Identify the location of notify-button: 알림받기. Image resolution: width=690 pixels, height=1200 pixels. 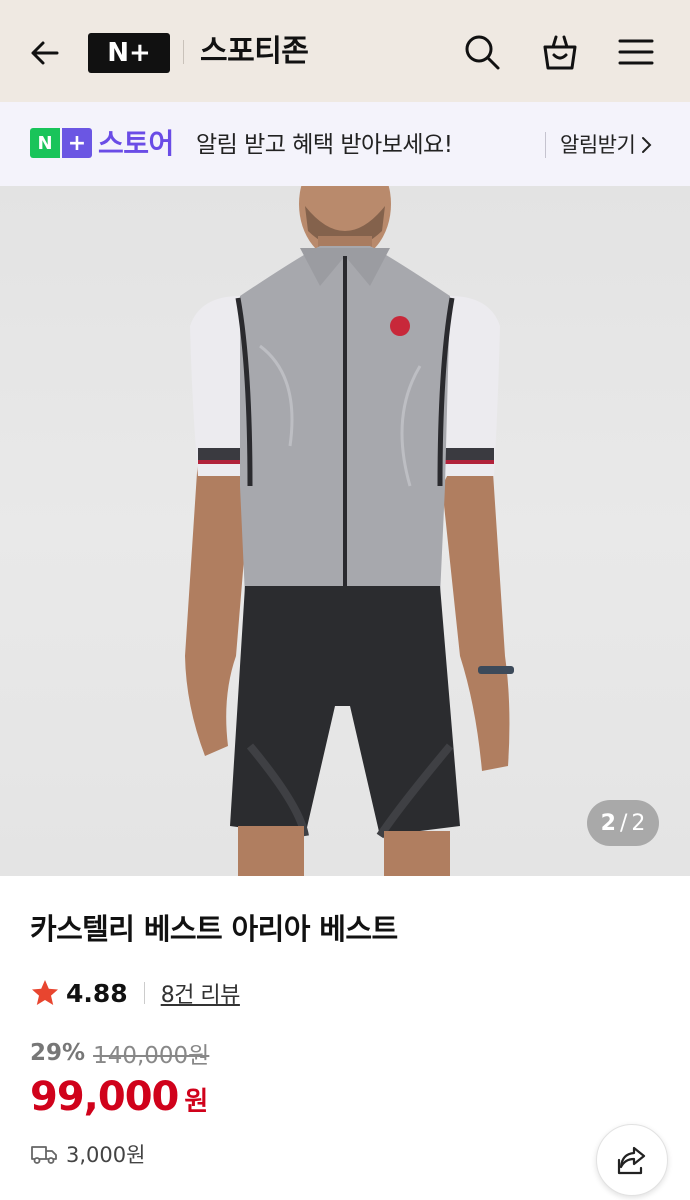
(606, 145).